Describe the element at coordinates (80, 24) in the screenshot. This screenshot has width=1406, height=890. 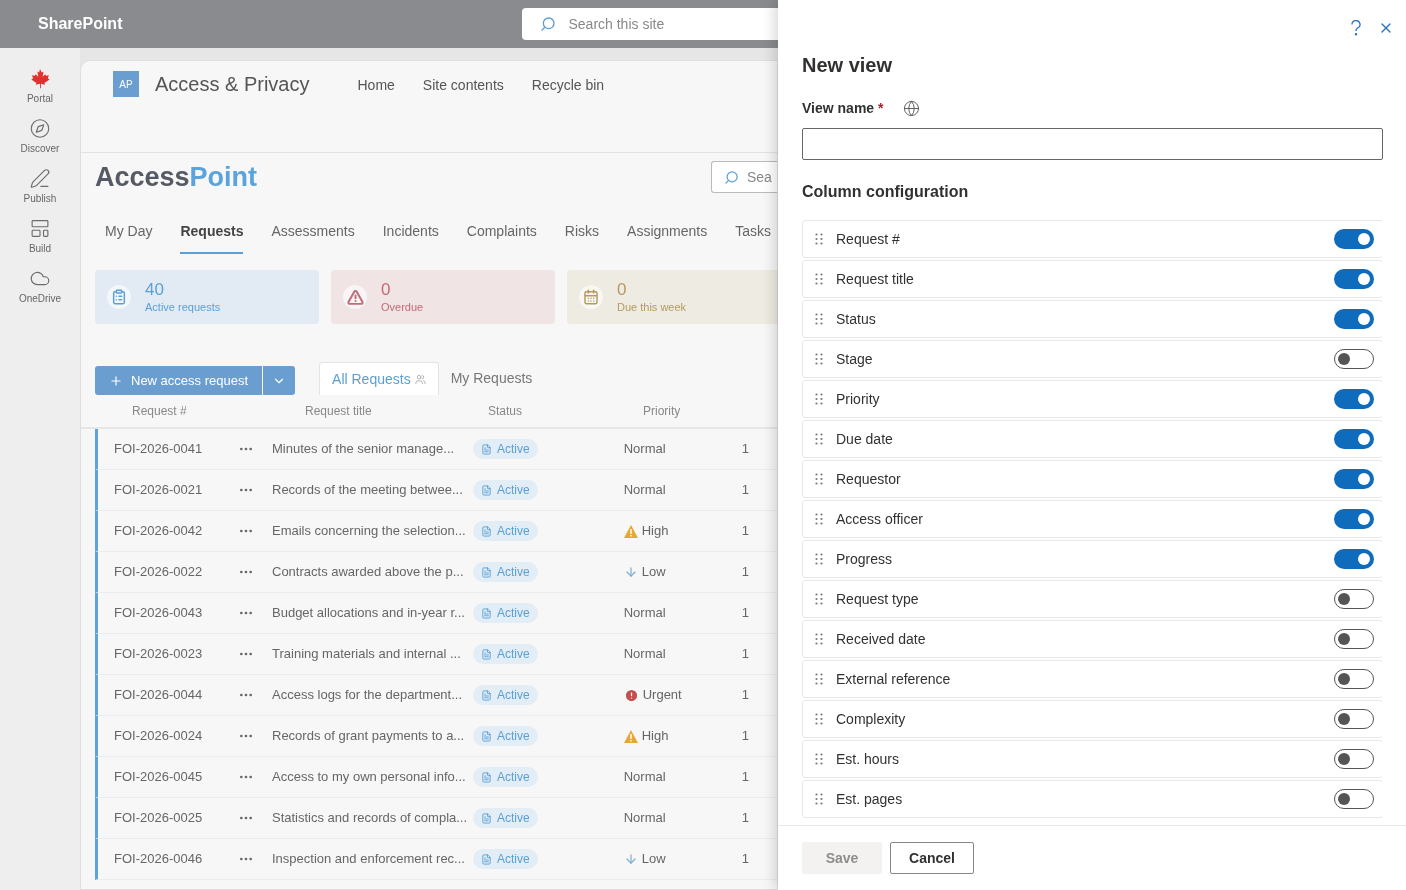
I see `app-name: SharePoint` at that location.